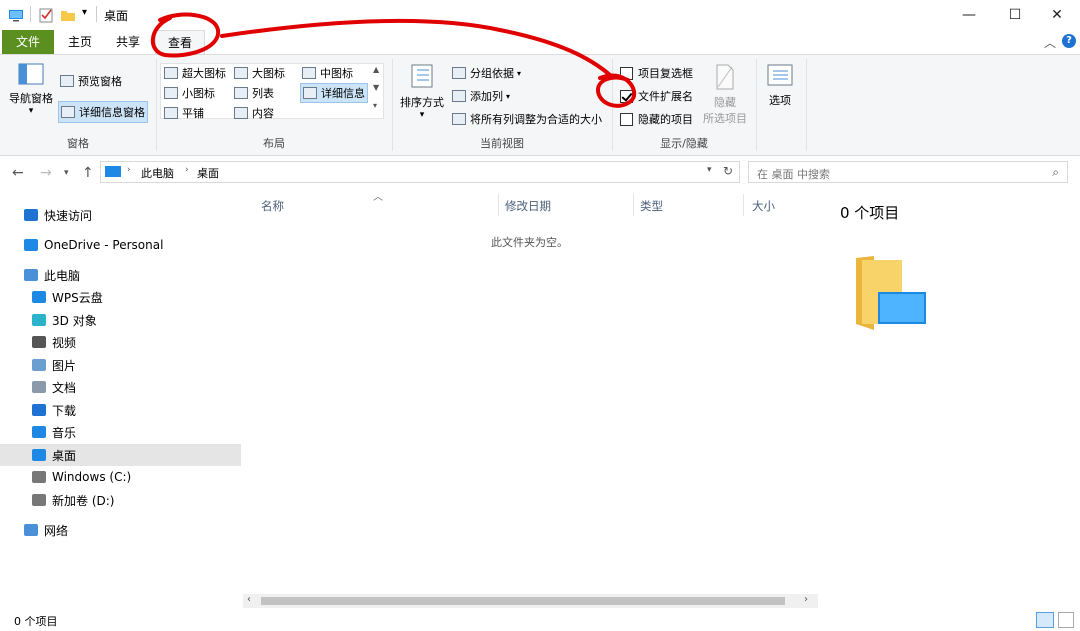  I want to click on nav-item: WPS云盘, so click(120, 297).